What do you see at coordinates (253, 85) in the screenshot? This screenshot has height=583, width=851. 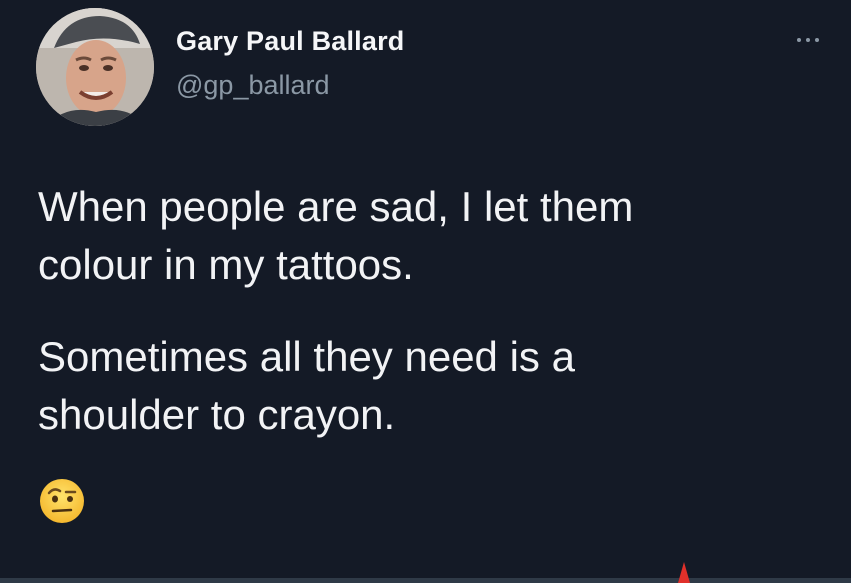 I see `author-handle: @gp_ballard` at bounding box center [253, 85].